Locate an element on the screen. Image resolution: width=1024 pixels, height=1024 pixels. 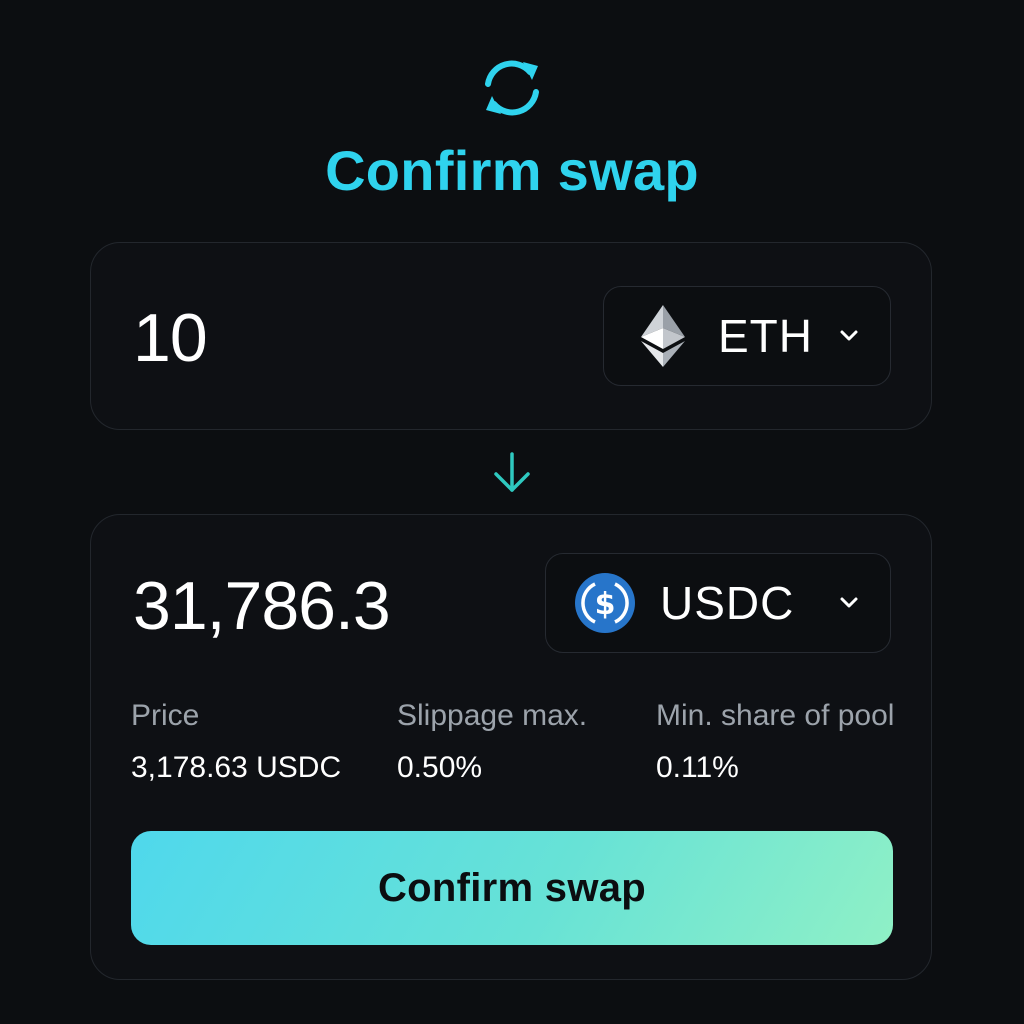
from-token-selector: ETH is located at coordinates (747, 336).